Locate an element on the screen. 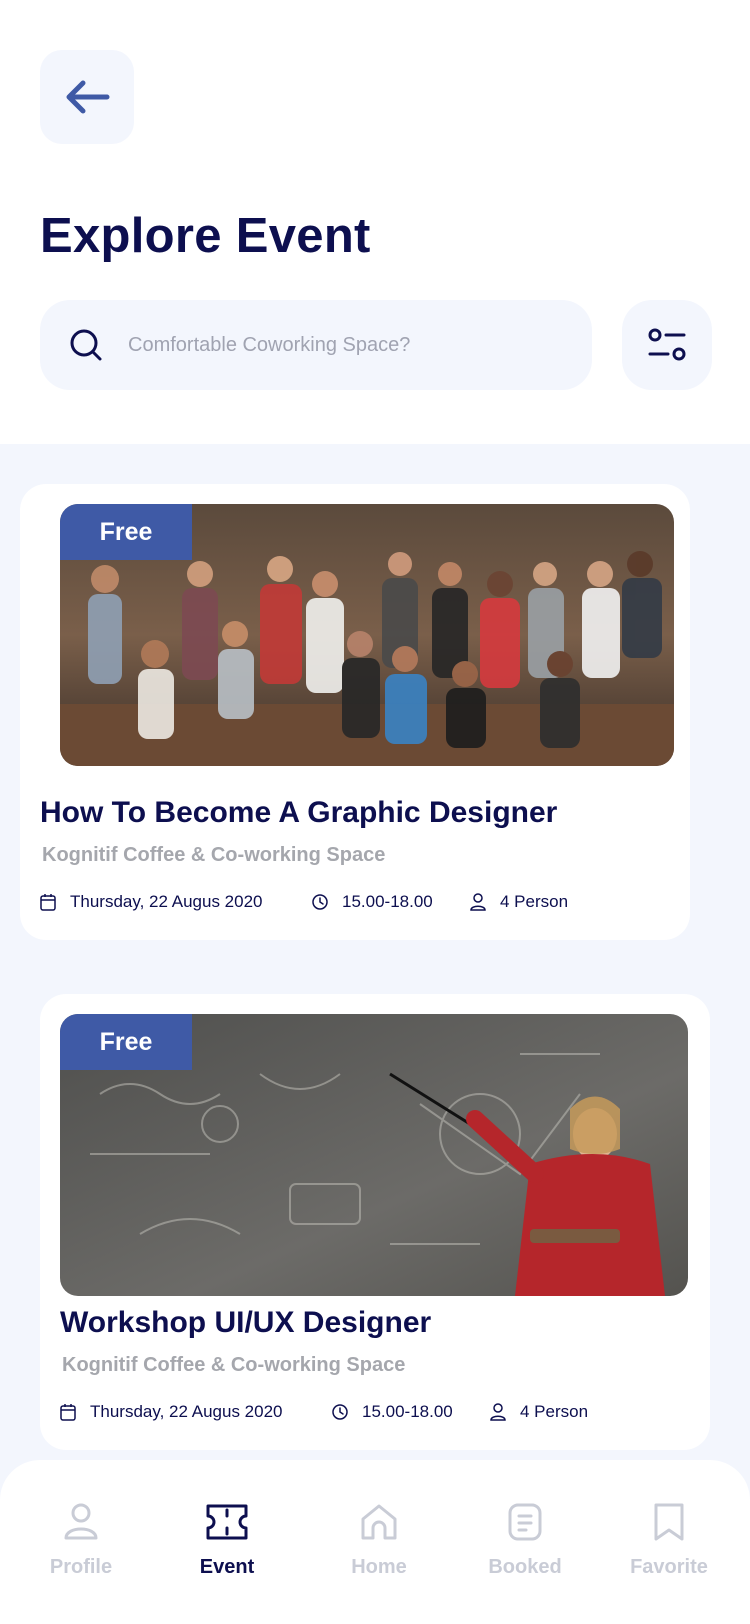  bottom-nav: Profile Event Home Booked Favorite is located at coordinates (375, 1542).